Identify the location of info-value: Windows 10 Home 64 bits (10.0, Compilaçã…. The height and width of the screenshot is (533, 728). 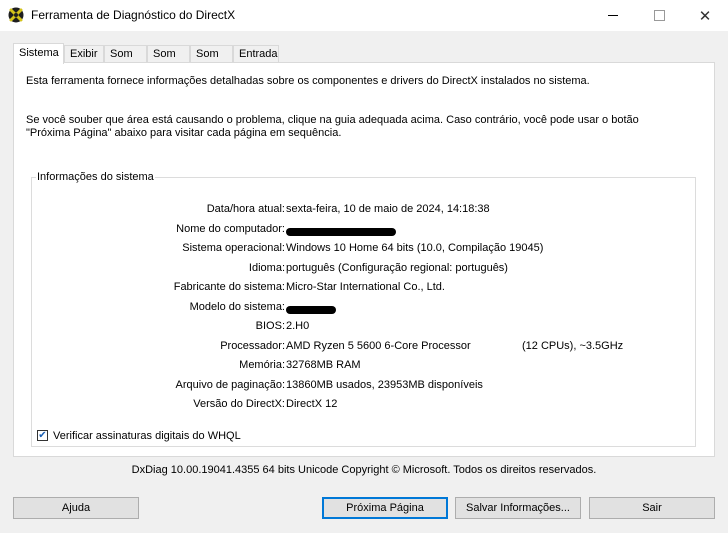
(415, 248).